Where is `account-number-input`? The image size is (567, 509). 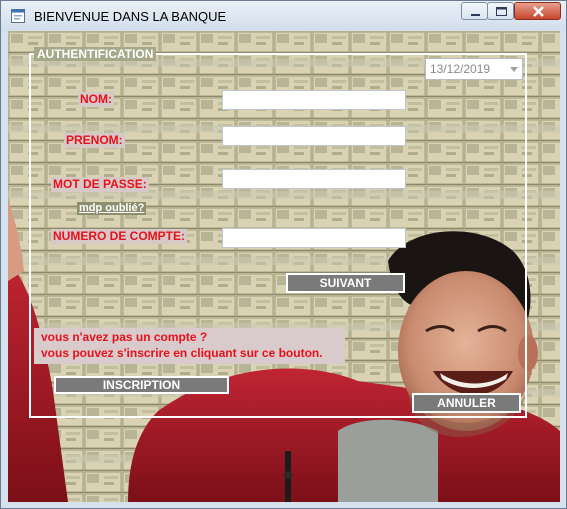
account-number-input is located at coordinates (314, 238).